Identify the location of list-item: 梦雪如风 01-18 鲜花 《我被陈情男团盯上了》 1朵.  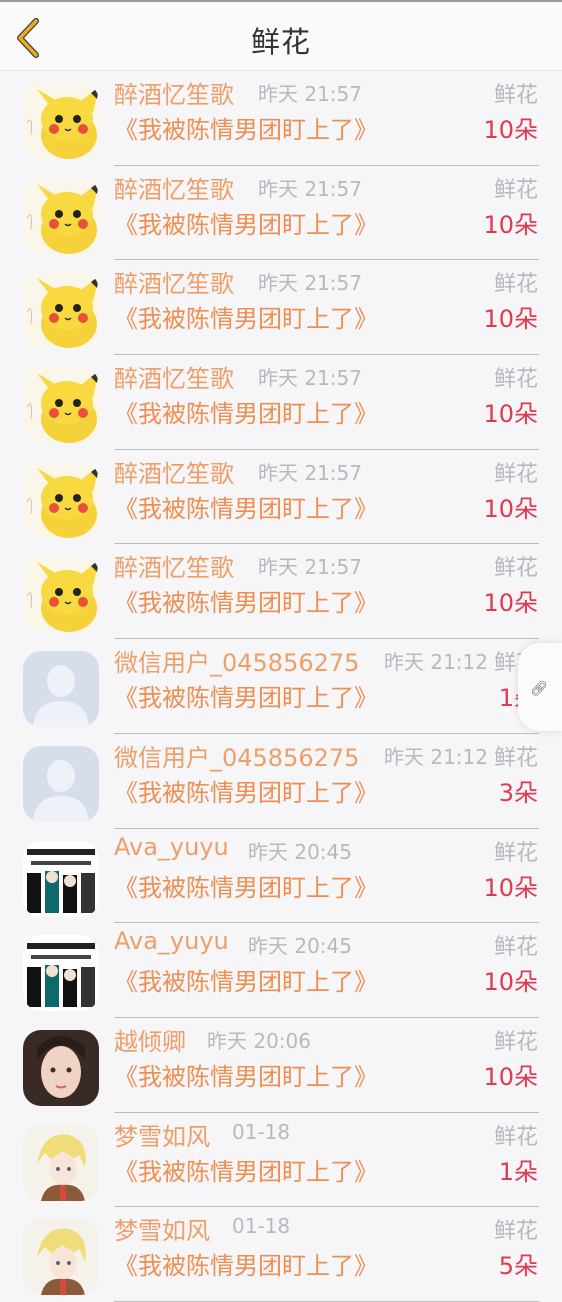
(281, 1160).